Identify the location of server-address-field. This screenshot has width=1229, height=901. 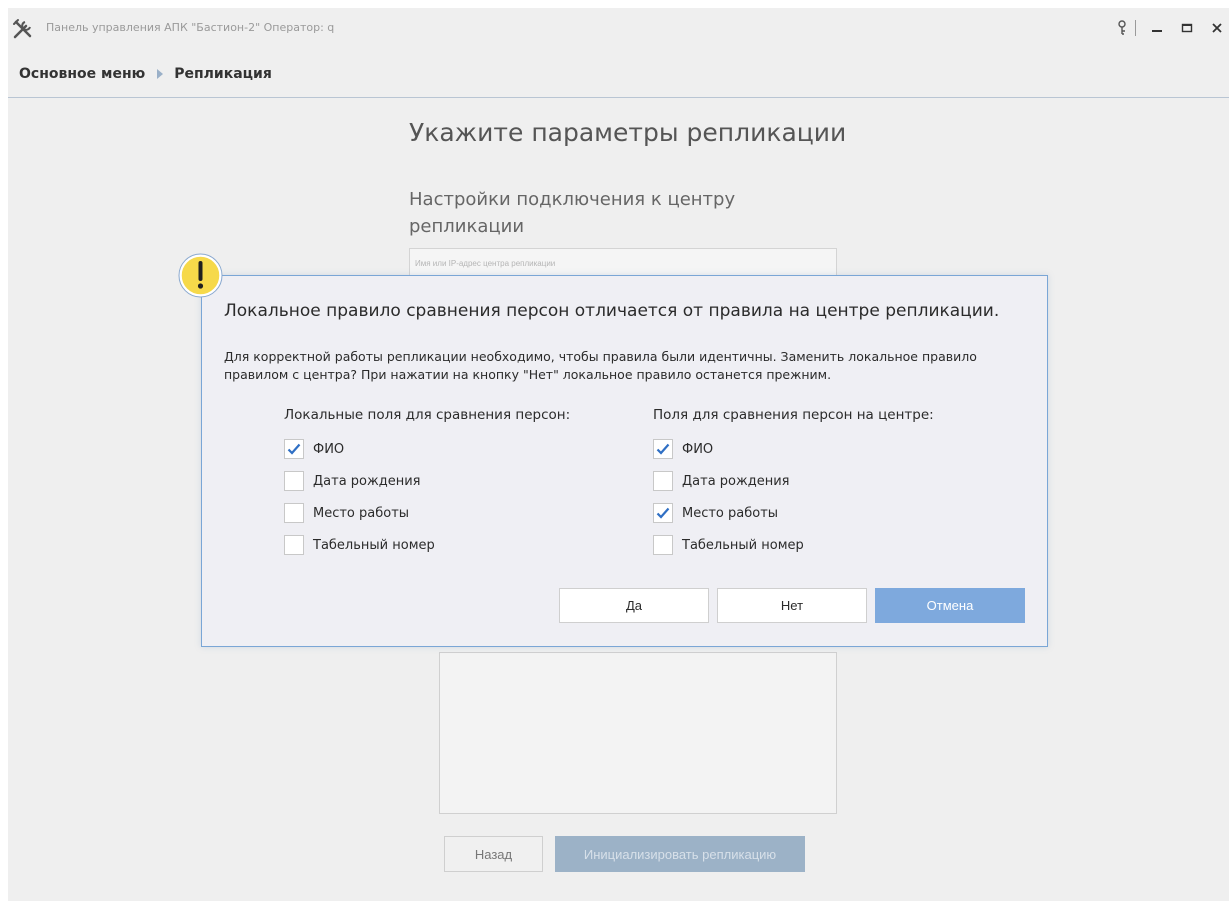
(623, 263).